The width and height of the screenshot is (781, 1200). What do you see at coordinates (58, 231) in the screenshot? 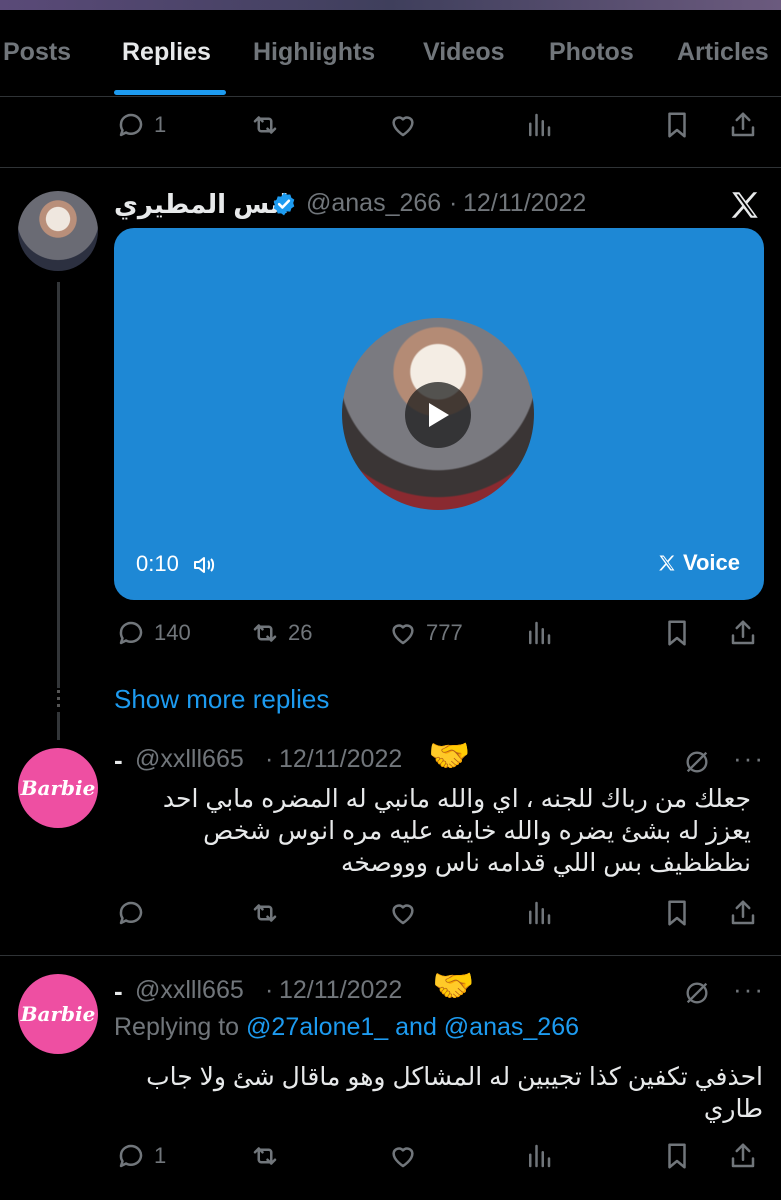
I see `avatar-anas` at bounding box center [58, 231].